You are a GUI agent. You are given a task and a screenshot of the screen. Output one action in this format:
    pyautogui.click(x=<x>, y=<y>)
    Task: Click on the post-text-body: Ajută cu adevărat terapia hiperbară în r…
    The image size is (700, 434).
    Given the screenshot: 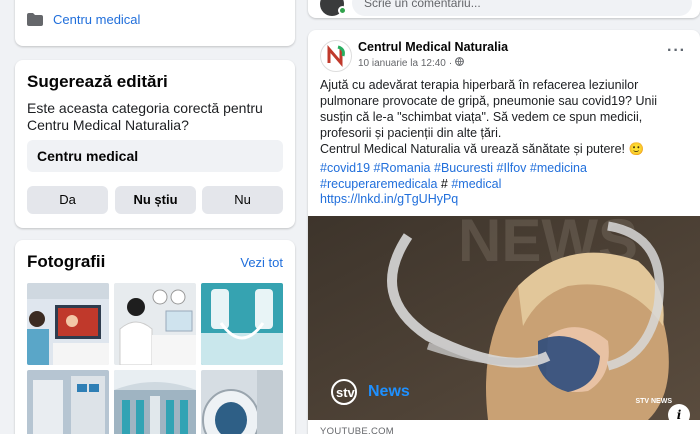 What is the action you would take?
    pyautogui.click(x=489, y=109)
    